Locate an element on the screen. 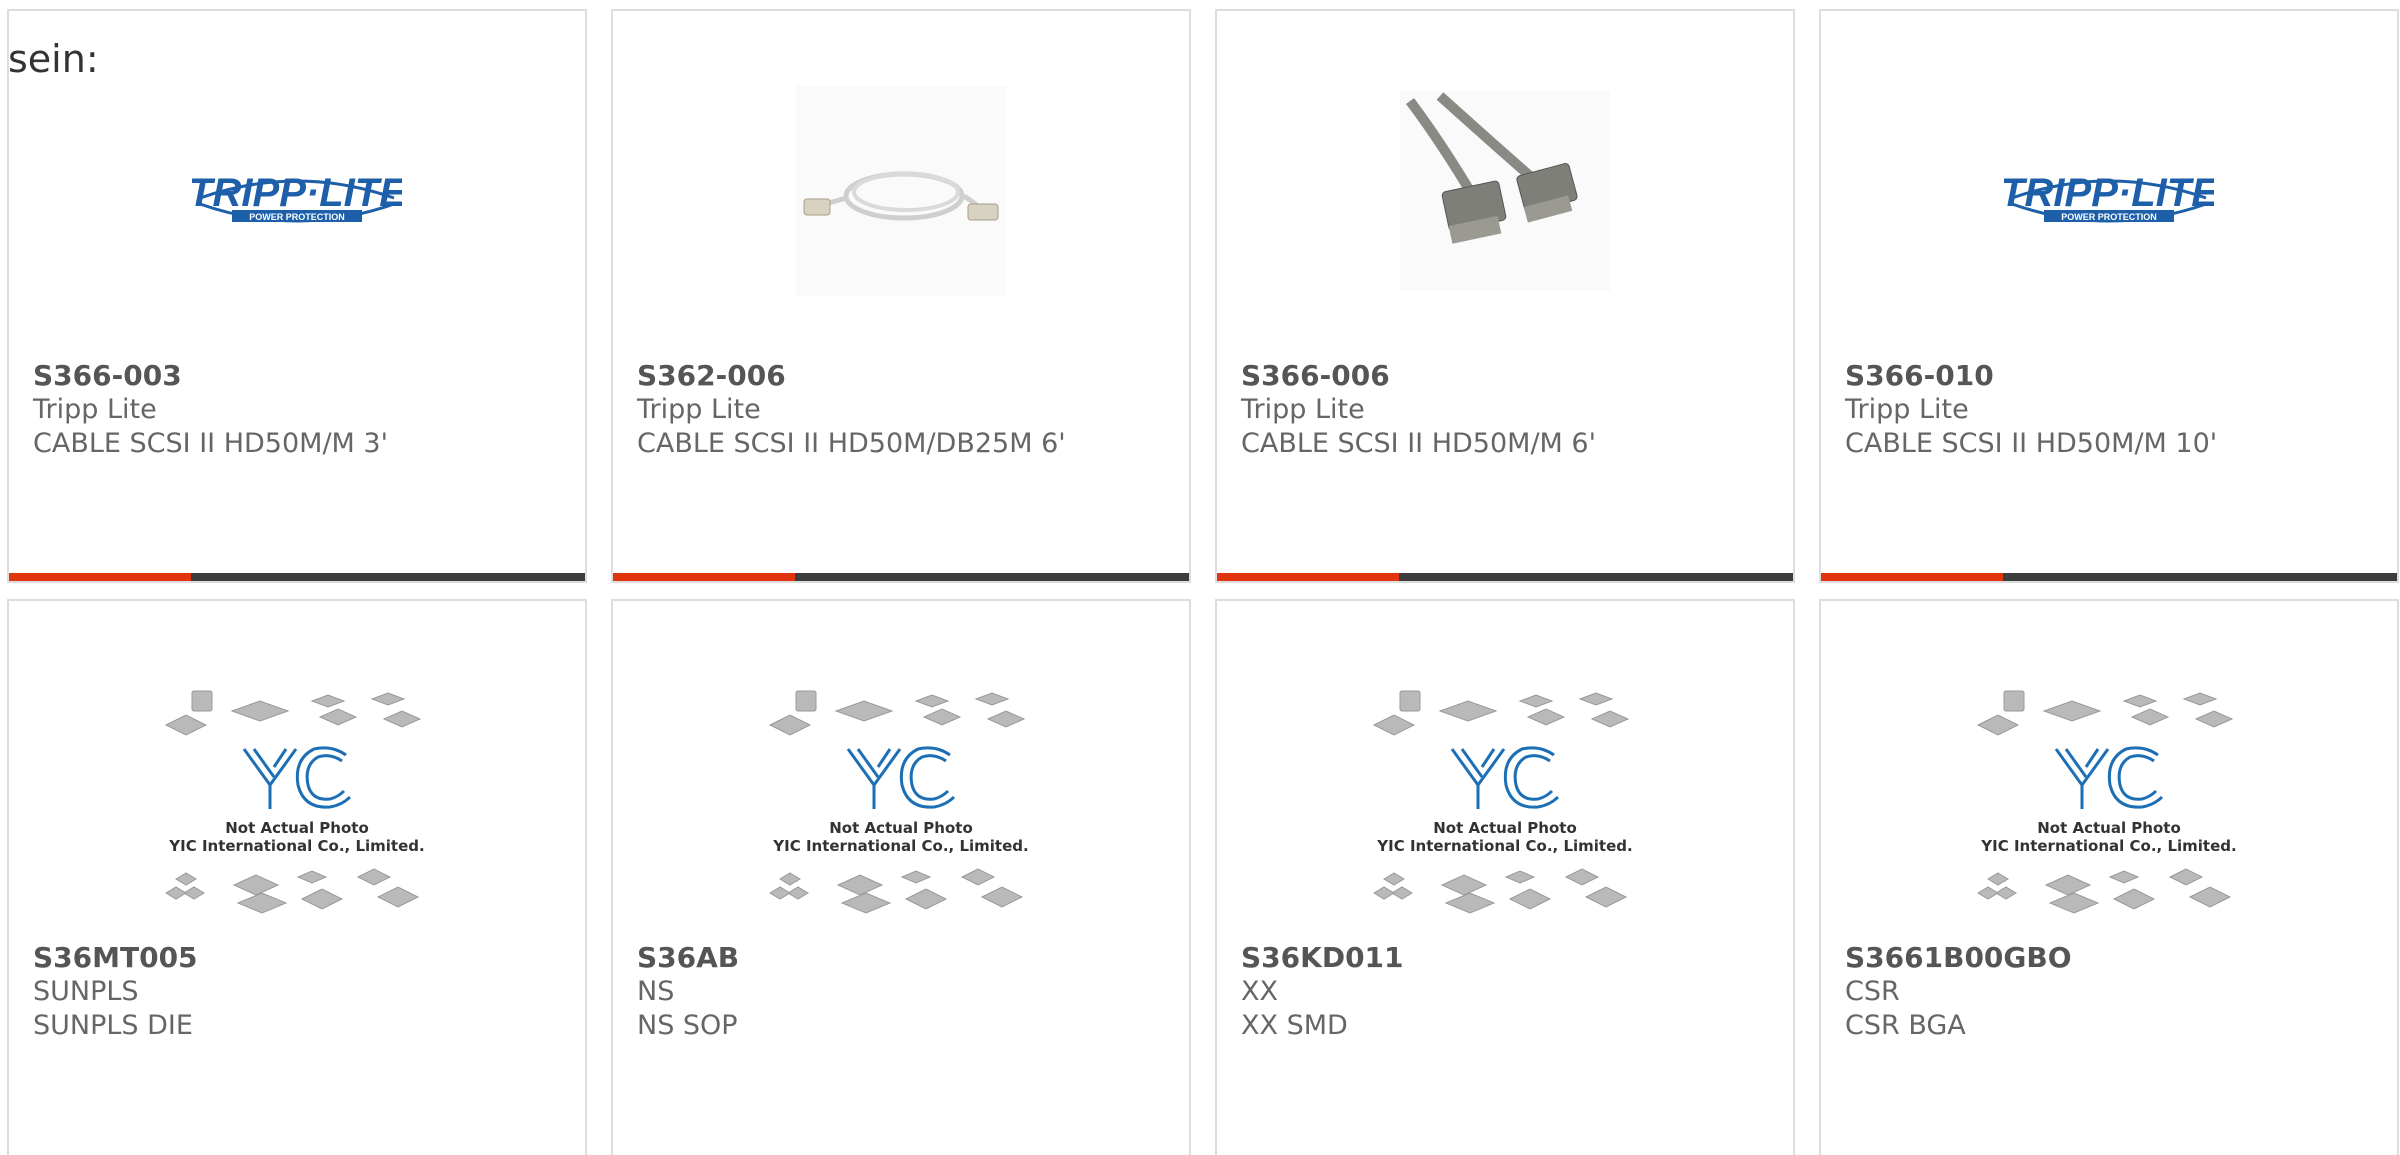 This screenshot has height=1155, width=2400. part-number: S366-003 is located at coordinates (304, 376).